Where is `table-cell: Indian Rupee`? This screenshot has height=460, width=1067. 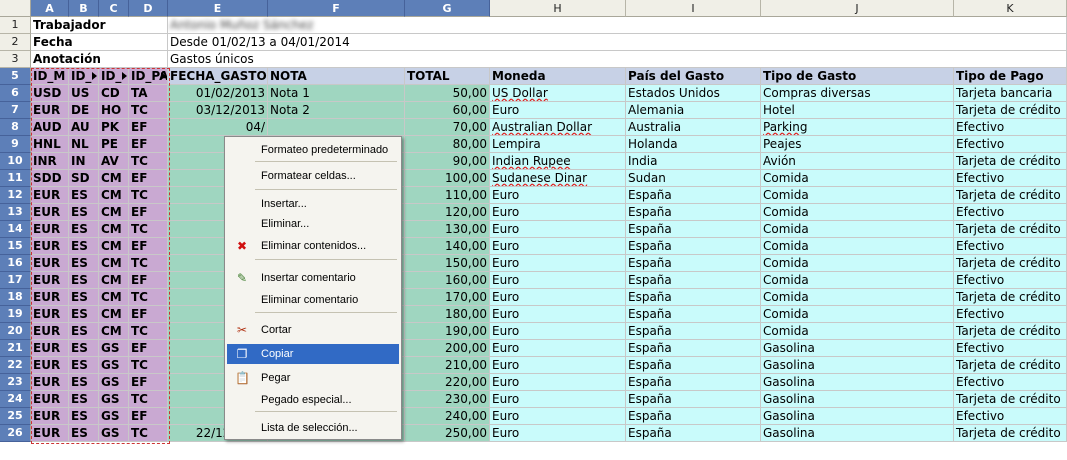
table-cell: Indian Rupee is located at coordinates (558, 161).